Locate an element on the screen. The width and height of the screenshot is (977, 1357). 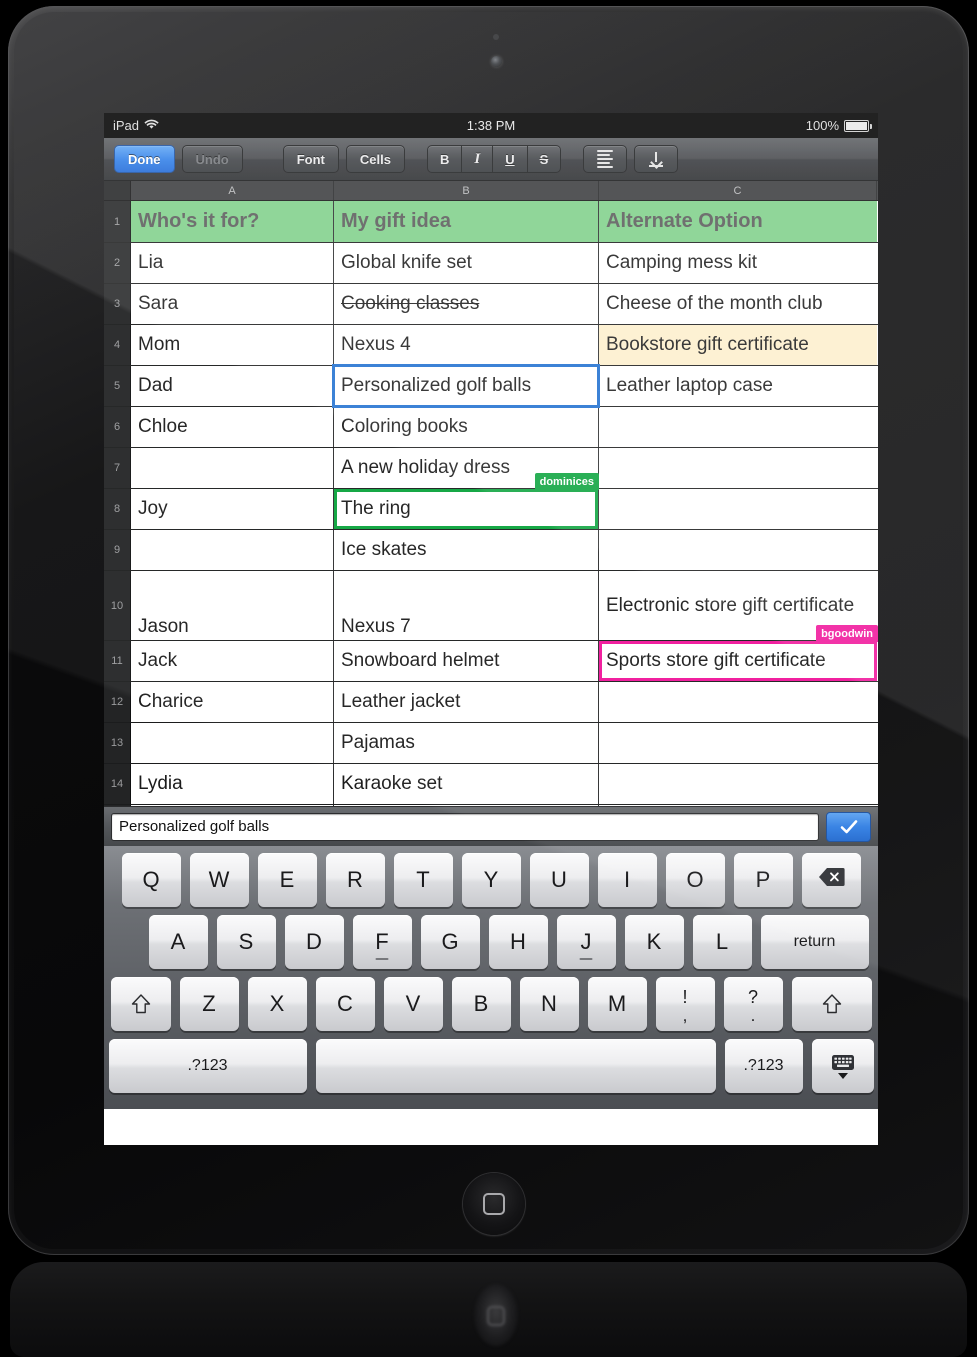
strikethrough-button: S is located at coordinates (544, 159).